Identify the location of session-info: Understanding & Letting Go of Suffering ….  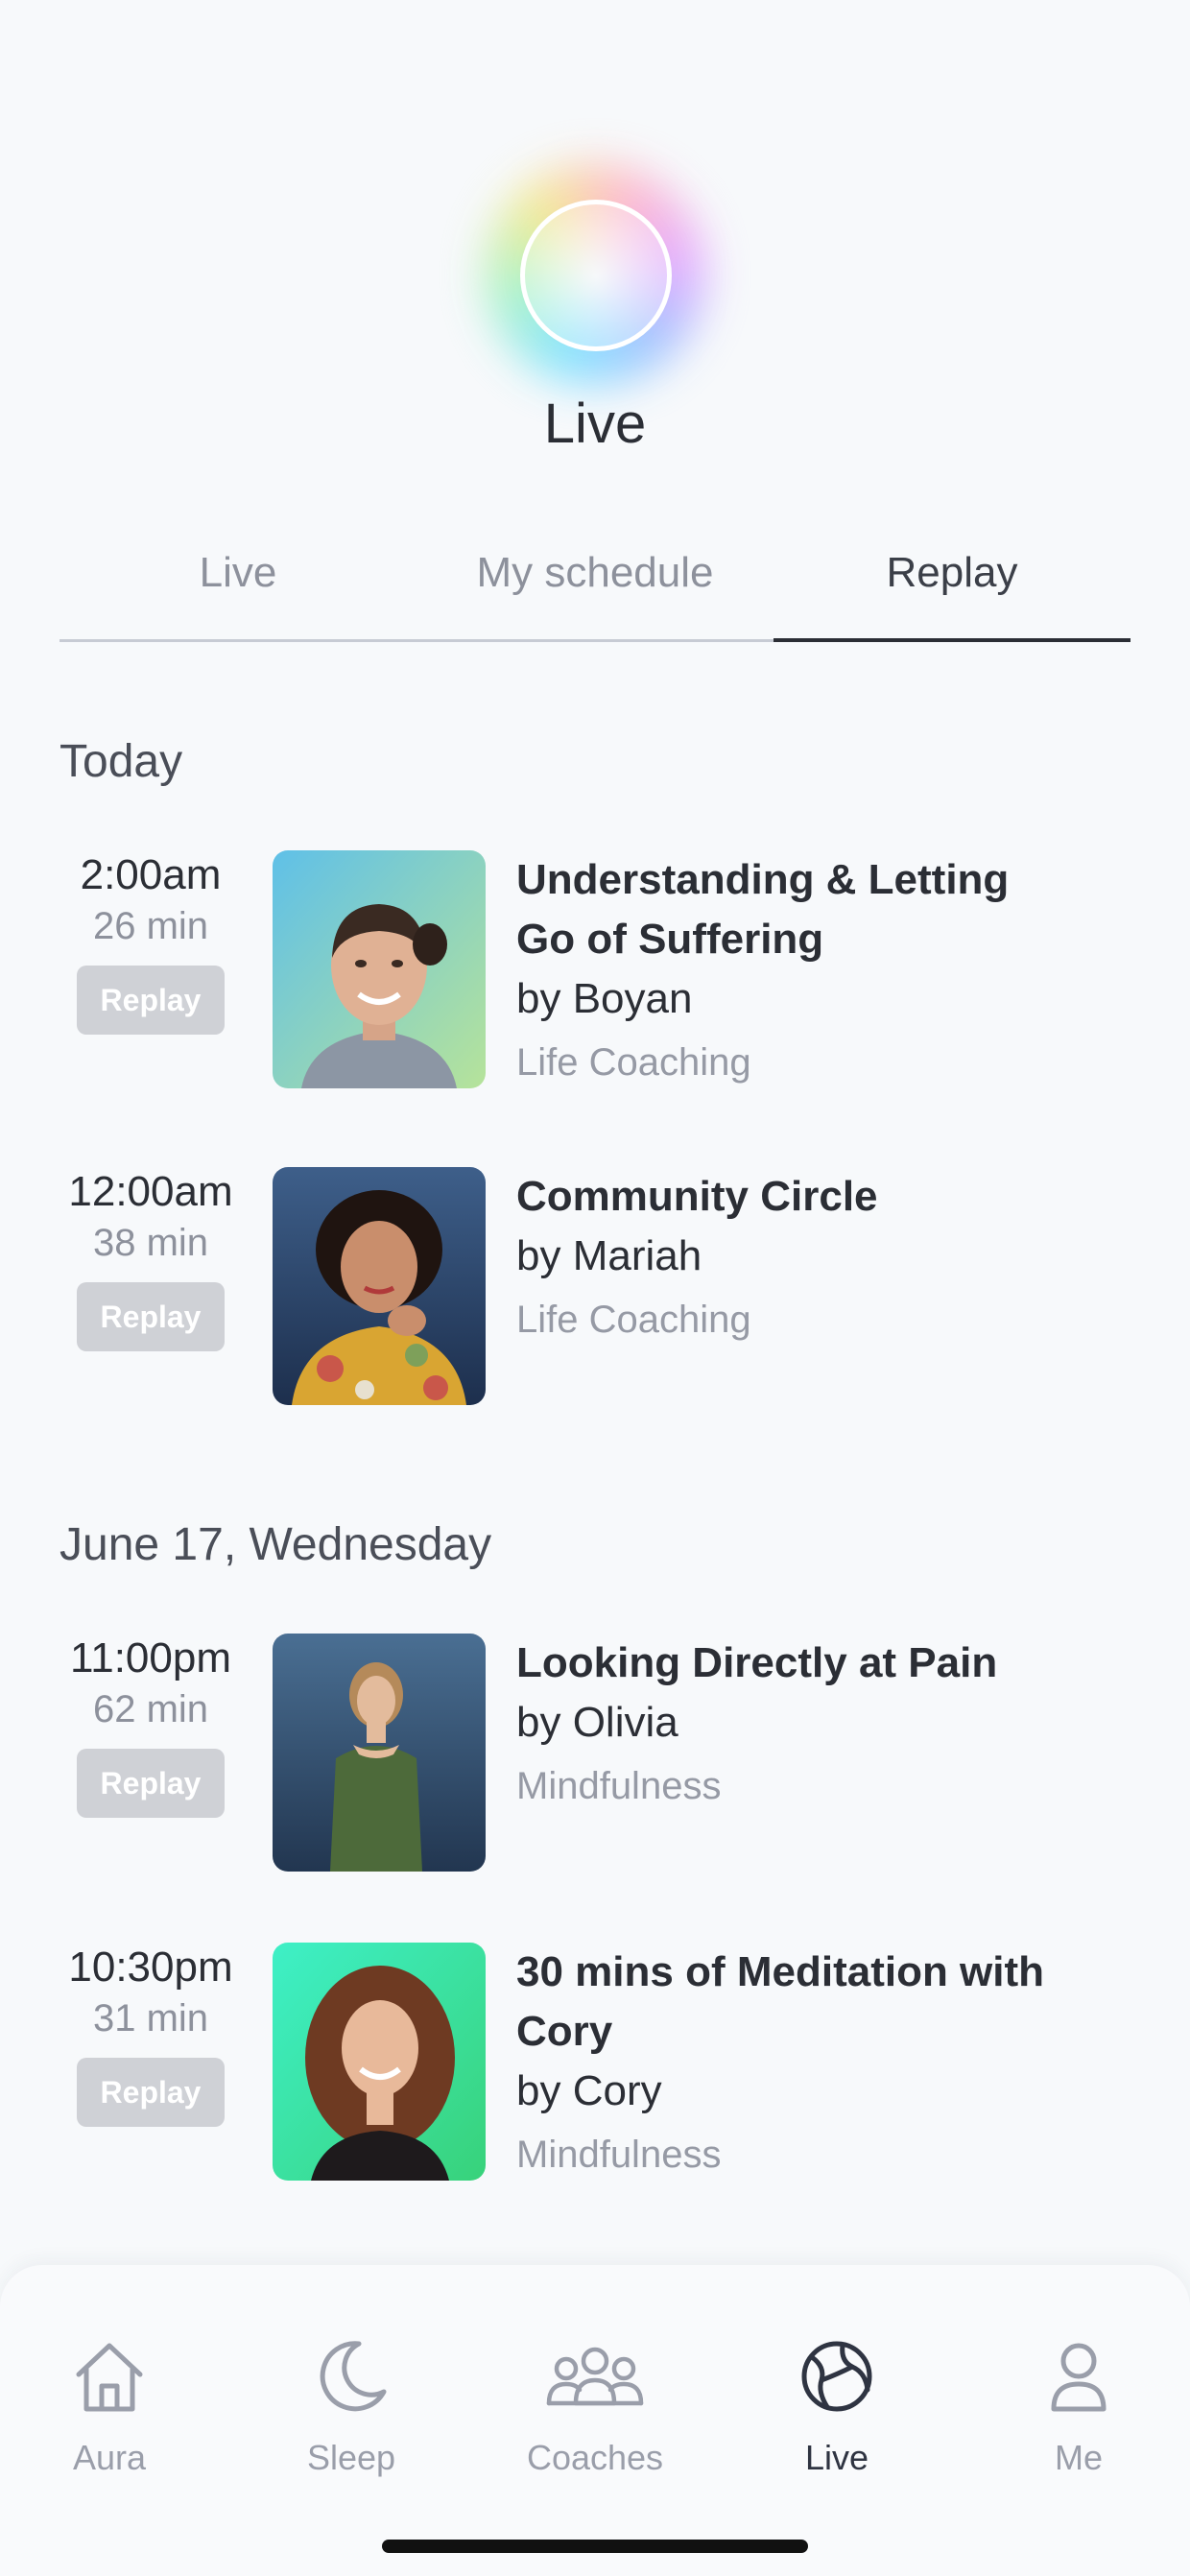
(823, 973).